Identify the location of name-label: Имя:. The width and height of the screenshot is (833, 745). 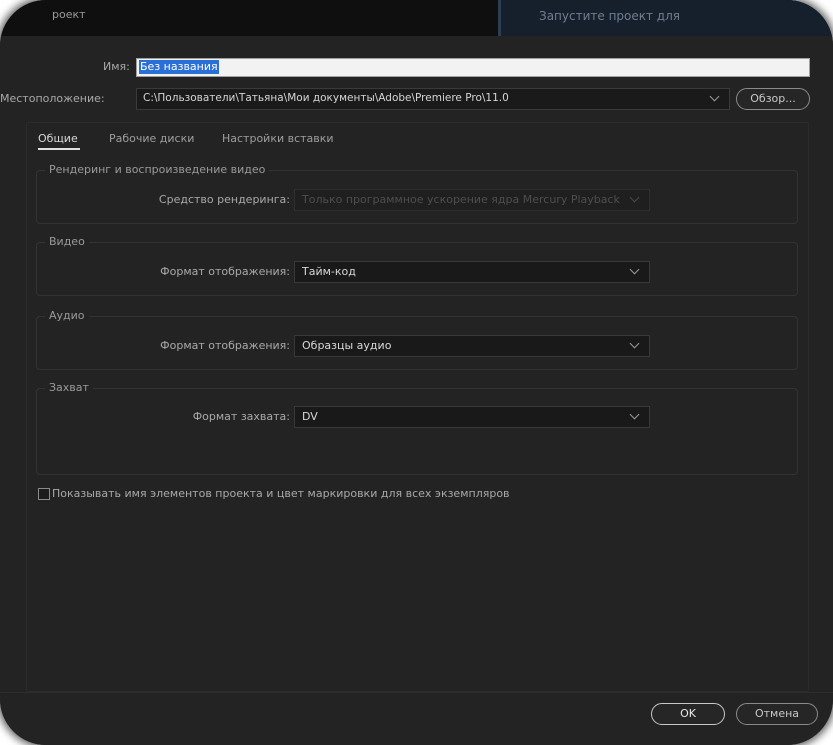
(116, 66).